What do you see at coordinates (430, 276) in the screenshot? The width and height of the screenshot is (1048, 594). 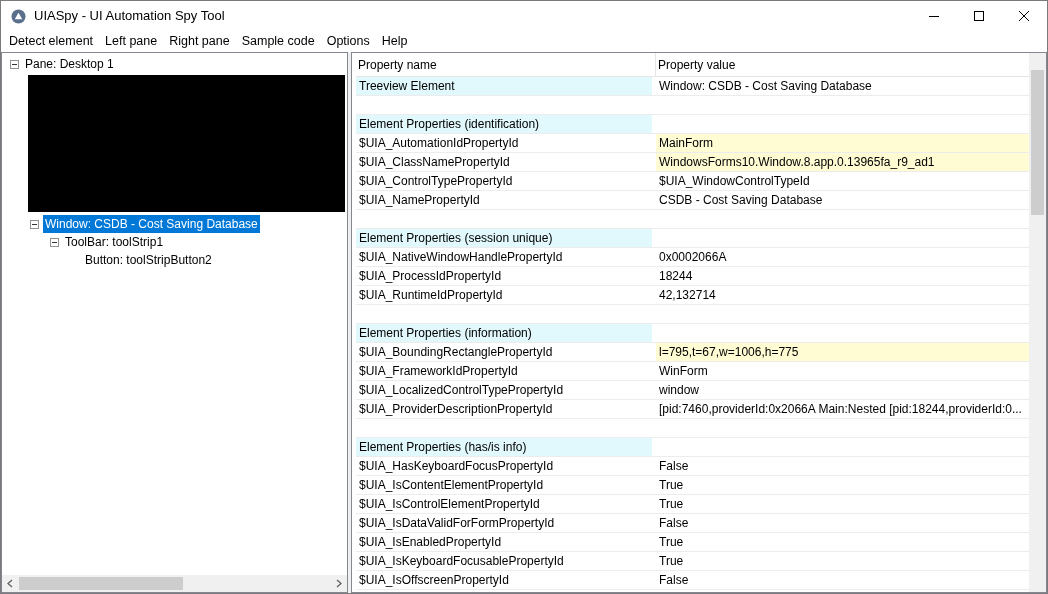 I see `table-cell-text: $UIA_ProcessIdPropertyId` at bounding box center [430, 276].